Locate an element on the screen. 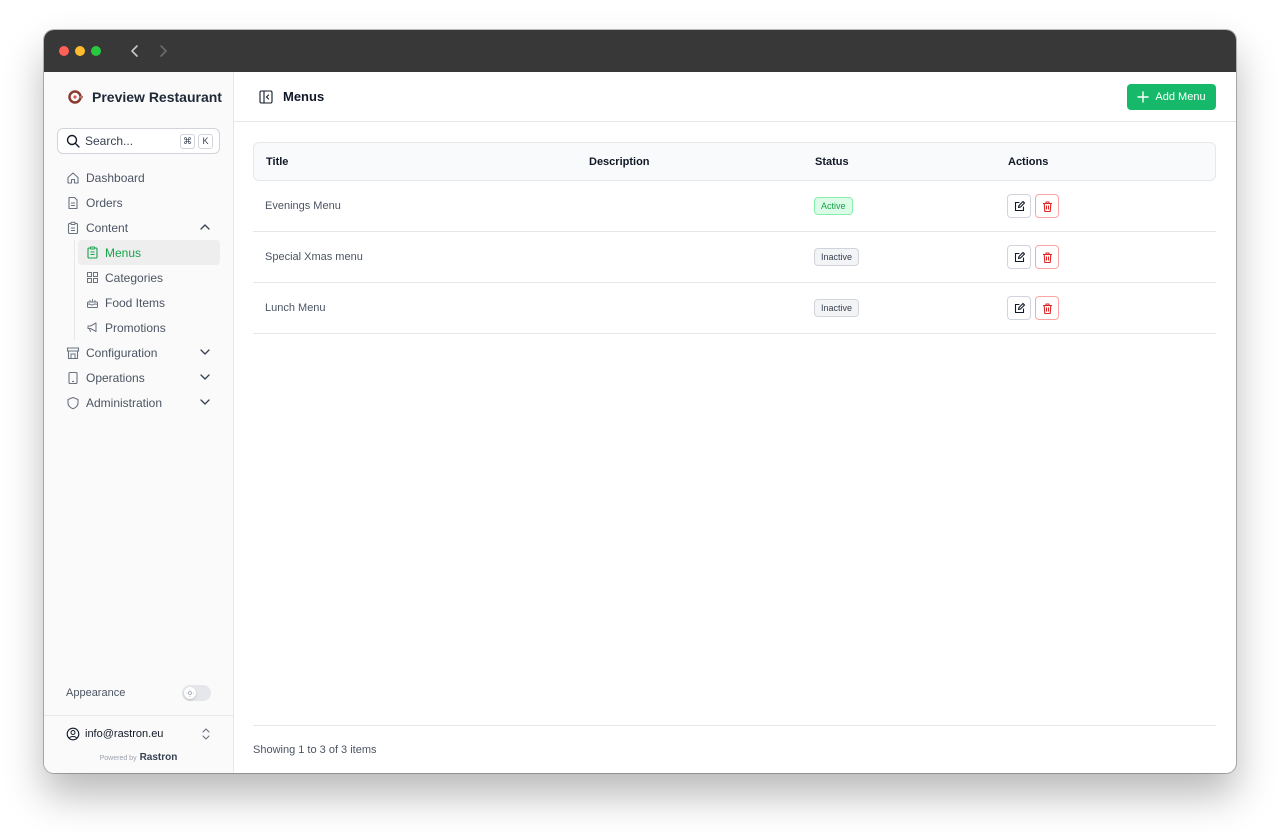 This screenshot has width=1280, height=832. sidebar-item-categories: Categories is located at coordinates (149, 277).